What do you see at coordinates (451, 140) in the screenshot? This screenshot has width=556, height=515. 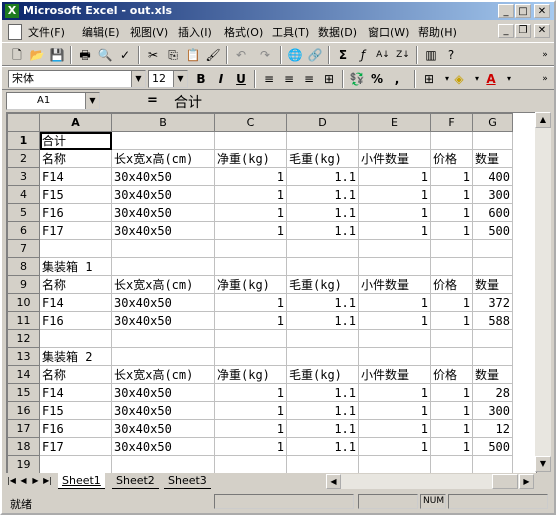 I see `cell-f1` at bounding box center [451, 140].